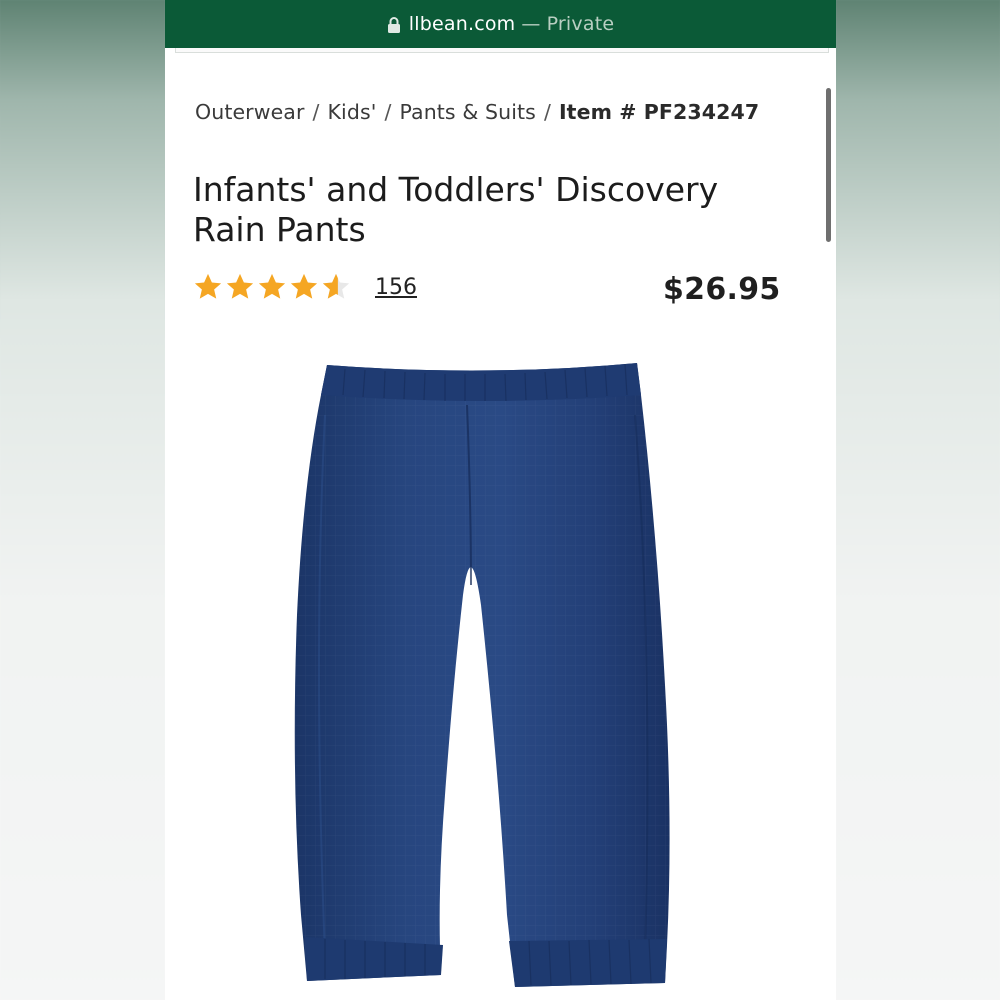 The height and width of the screenshot is (1000, 1000). What do you see at coordinates (828, 165) in the screenshot?
I see `scrollbar` at bounding box center [828, 165].